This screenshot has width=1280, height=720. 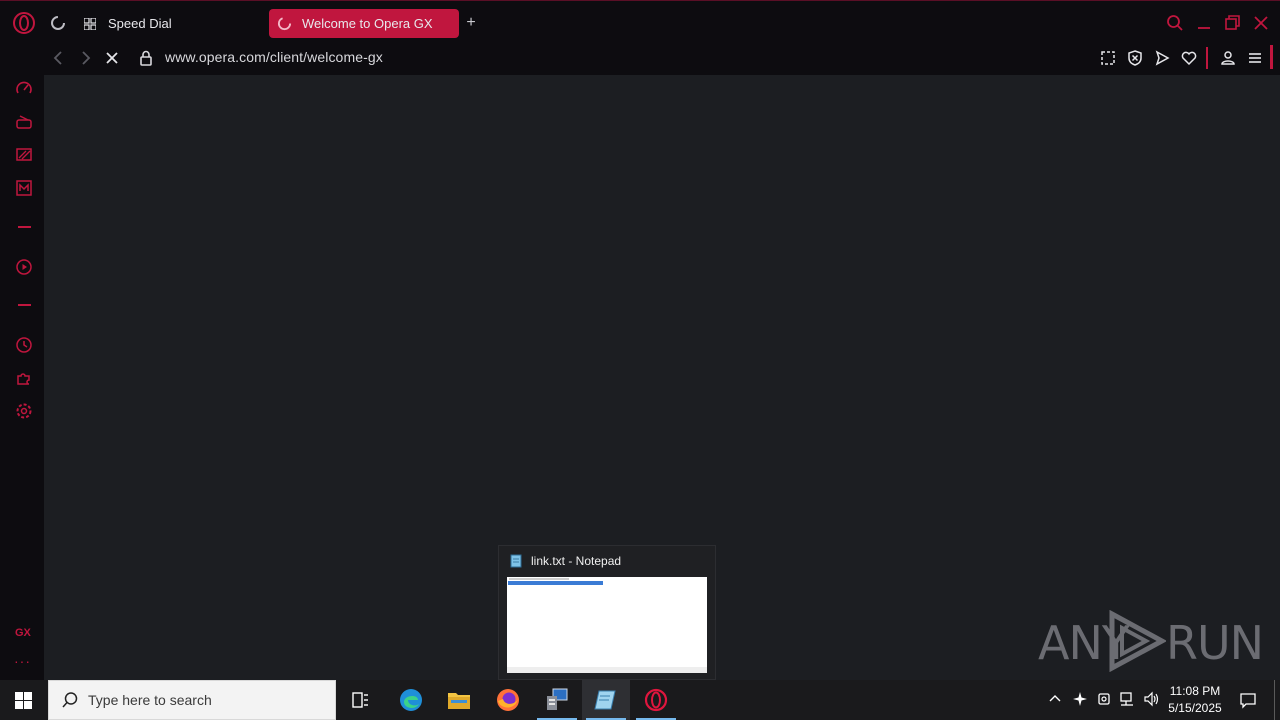 I want to click on sidebar: GX ···, so click(x=22, y=378).